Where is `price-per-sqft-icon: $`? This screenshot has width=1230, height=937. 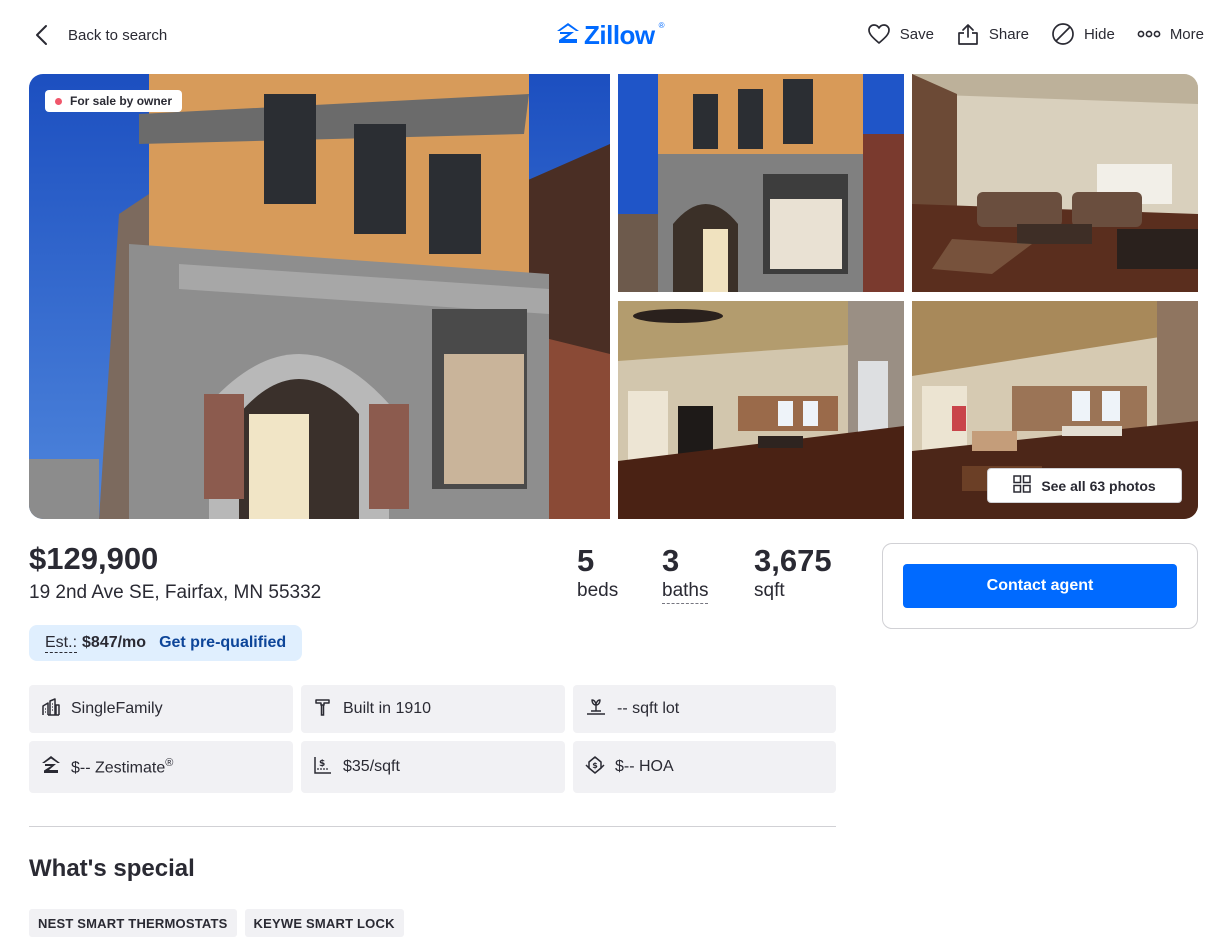
price-per-sqft-icon: $ is located at coordinates (323, 767).